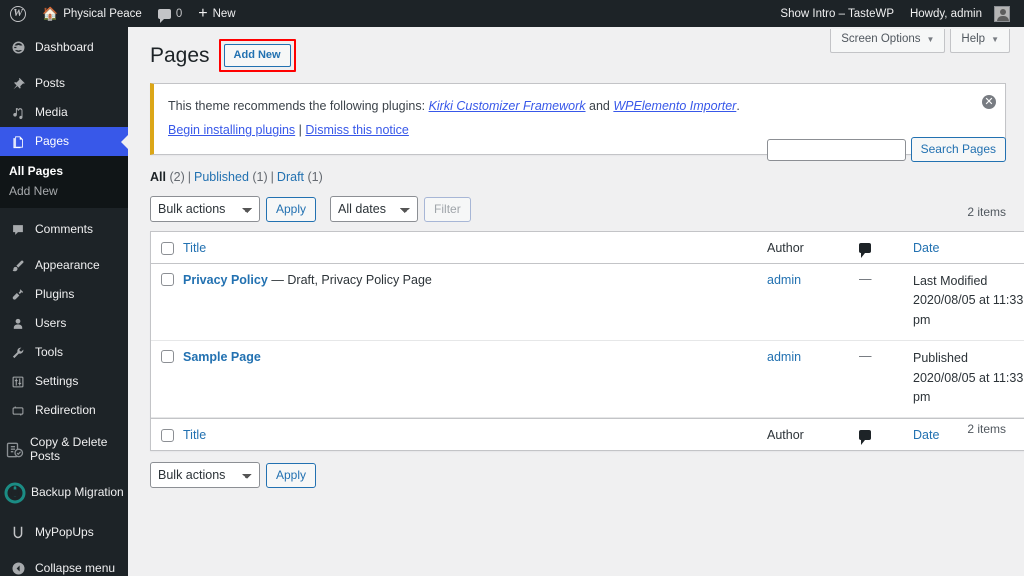 The image size is (1024, 576). I want to click on sidebar-item-label: Comments, so click(64, 229).